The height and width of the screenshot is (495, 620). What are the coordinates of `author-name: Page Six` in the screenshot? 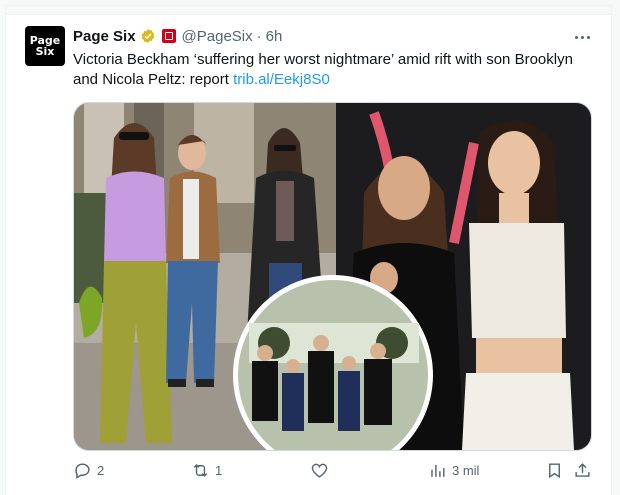 It's located at (104, 36).